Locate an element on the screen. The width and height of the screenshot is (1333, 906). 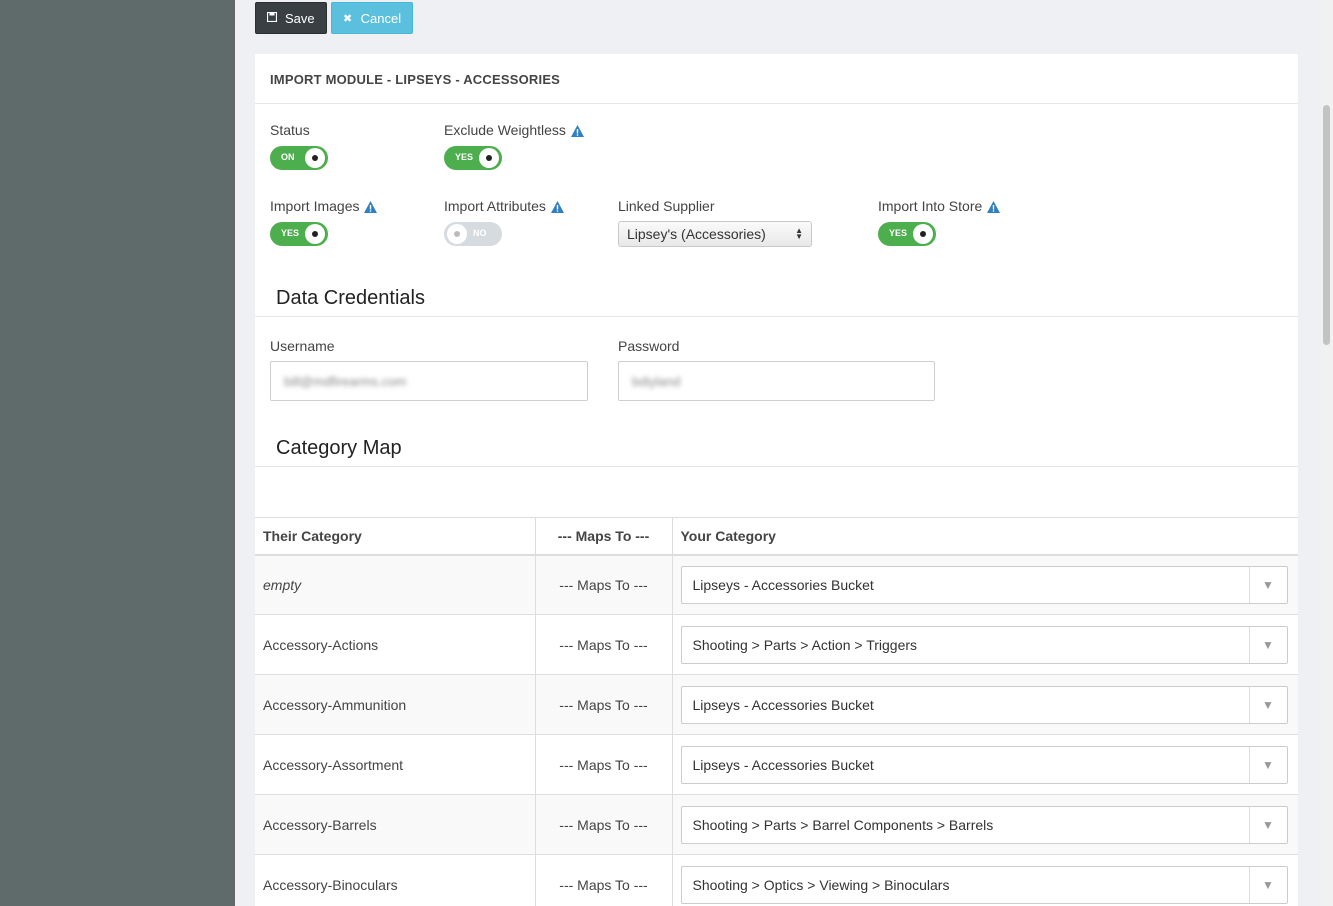
maps-to-header: --- Maps To --- is located at coordinates (604, 536).